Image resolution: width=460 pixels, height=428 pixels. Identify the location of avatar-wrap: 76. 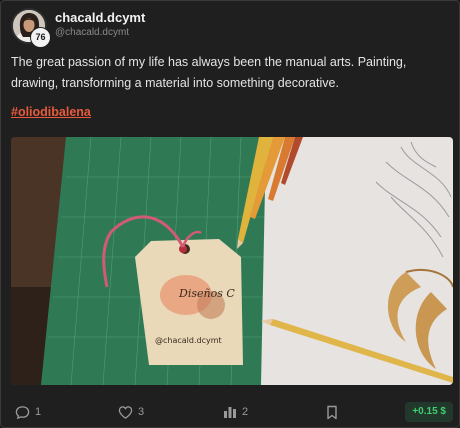
(31, 28).